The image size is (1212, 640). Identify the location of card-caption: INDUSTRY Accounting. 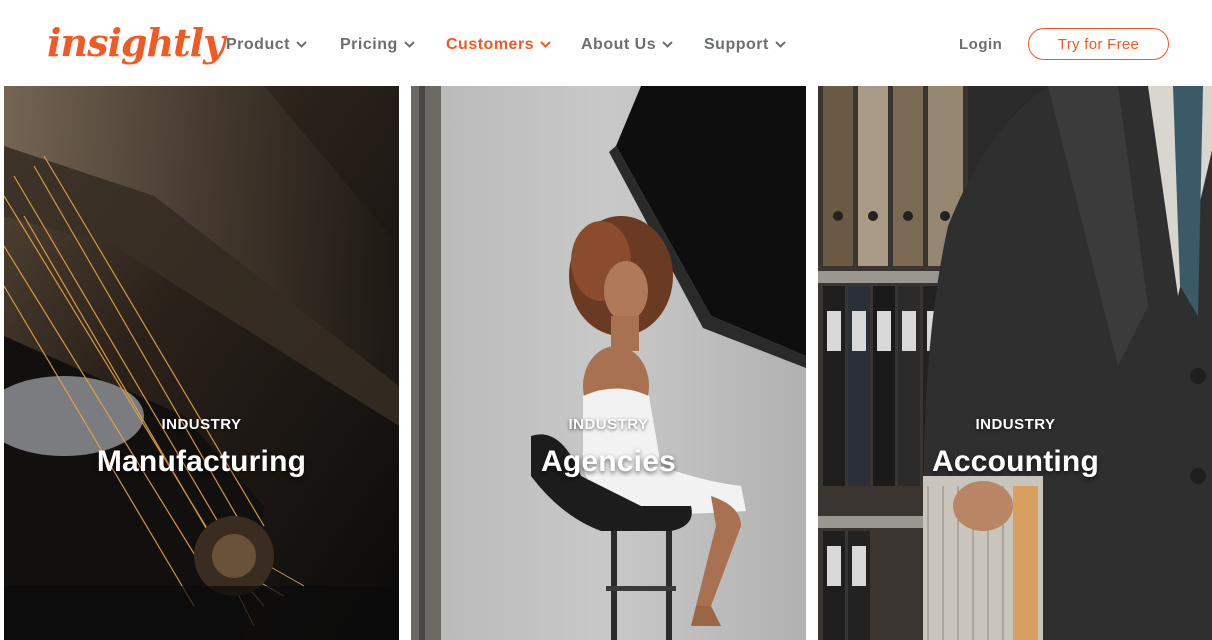
(1015, 447).